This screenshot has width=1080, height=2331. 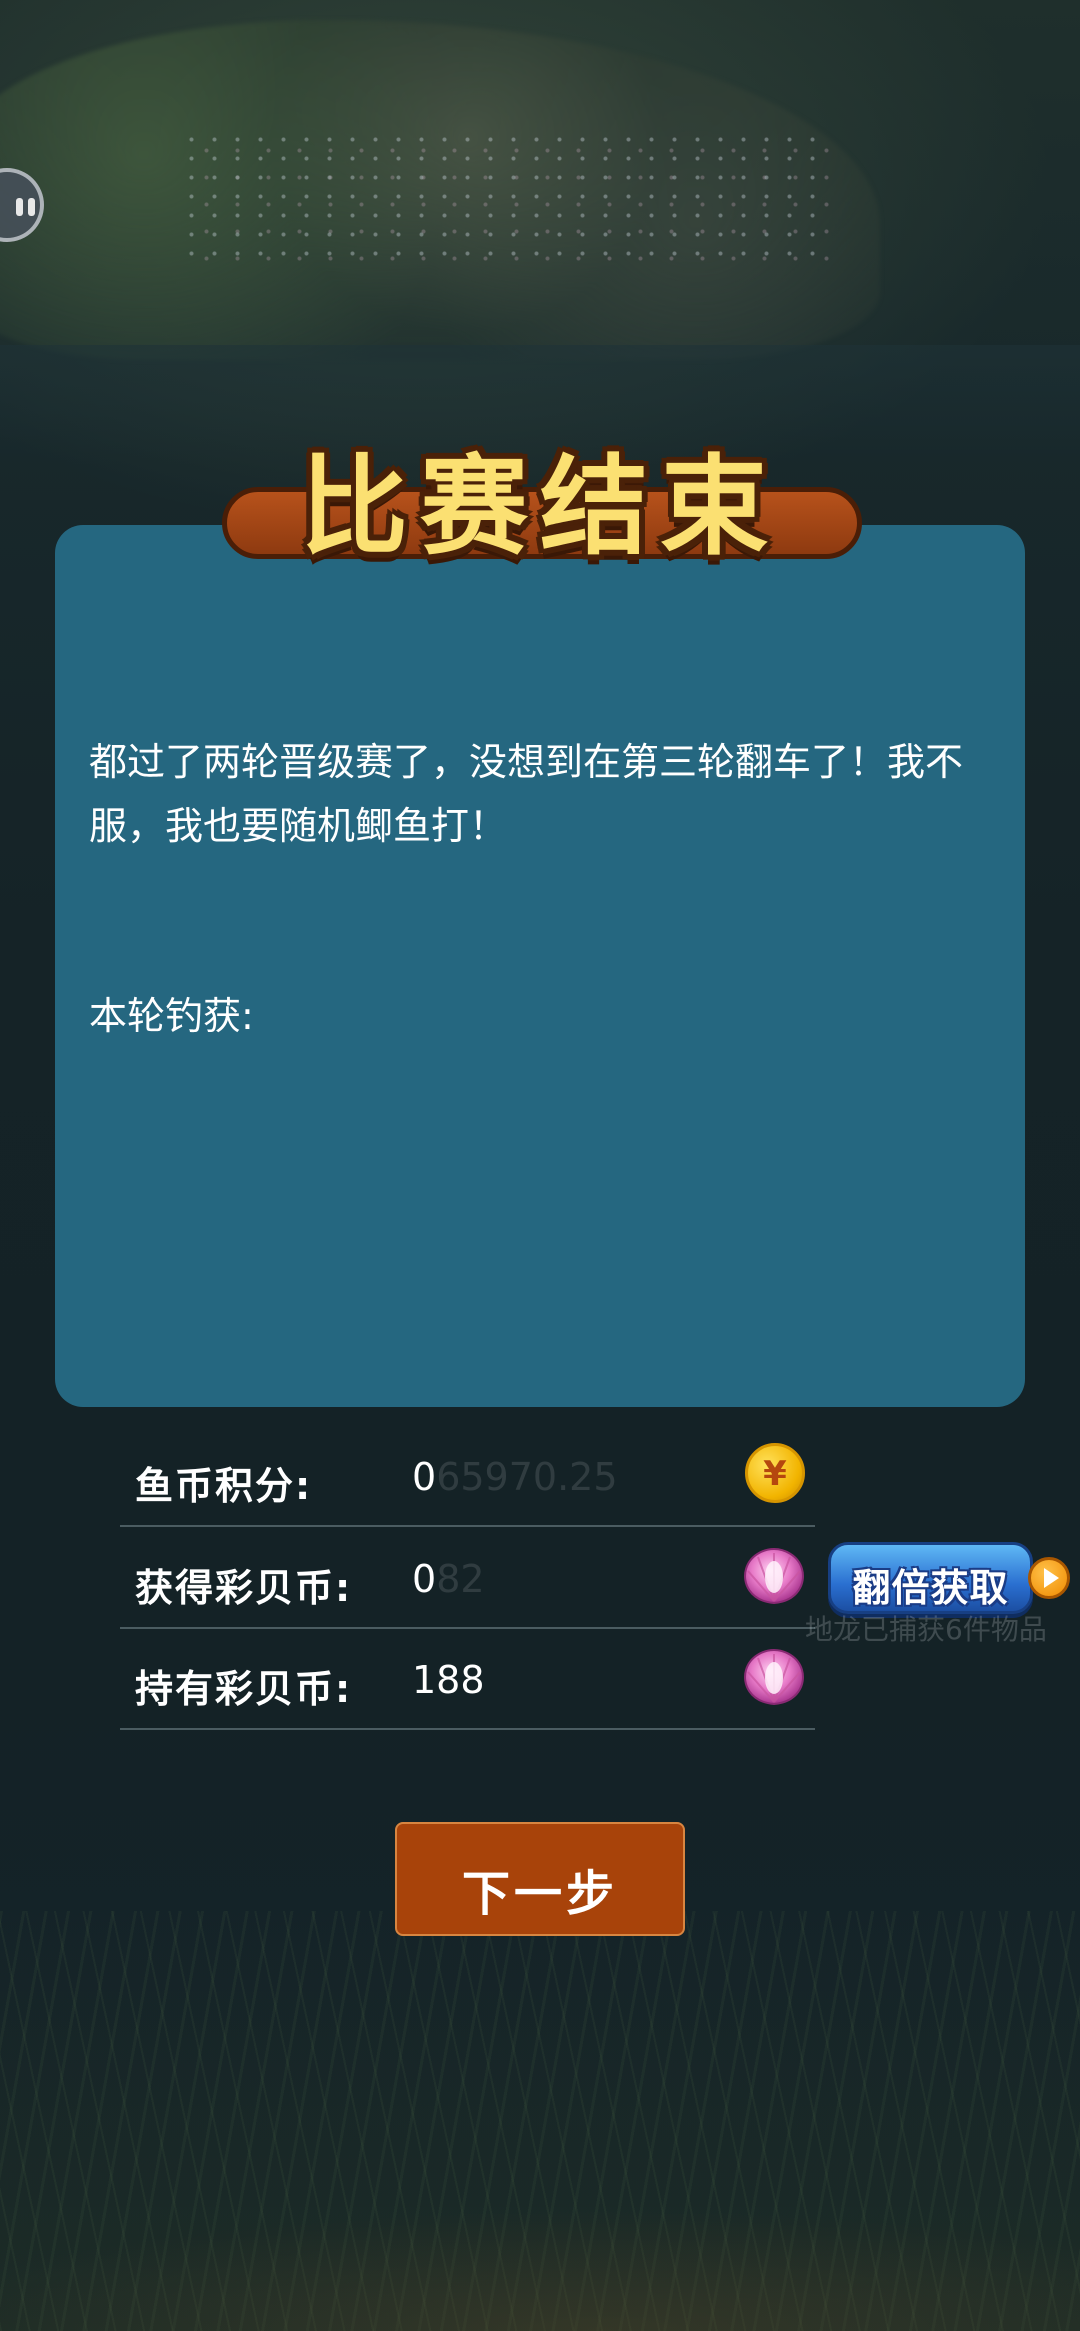 I want to click on story-text: 都过了两轮晋级赛了，没想到在第三轮翻车了！我不服，我也要随机鲫鱼打！, so click(x=526, y=794).